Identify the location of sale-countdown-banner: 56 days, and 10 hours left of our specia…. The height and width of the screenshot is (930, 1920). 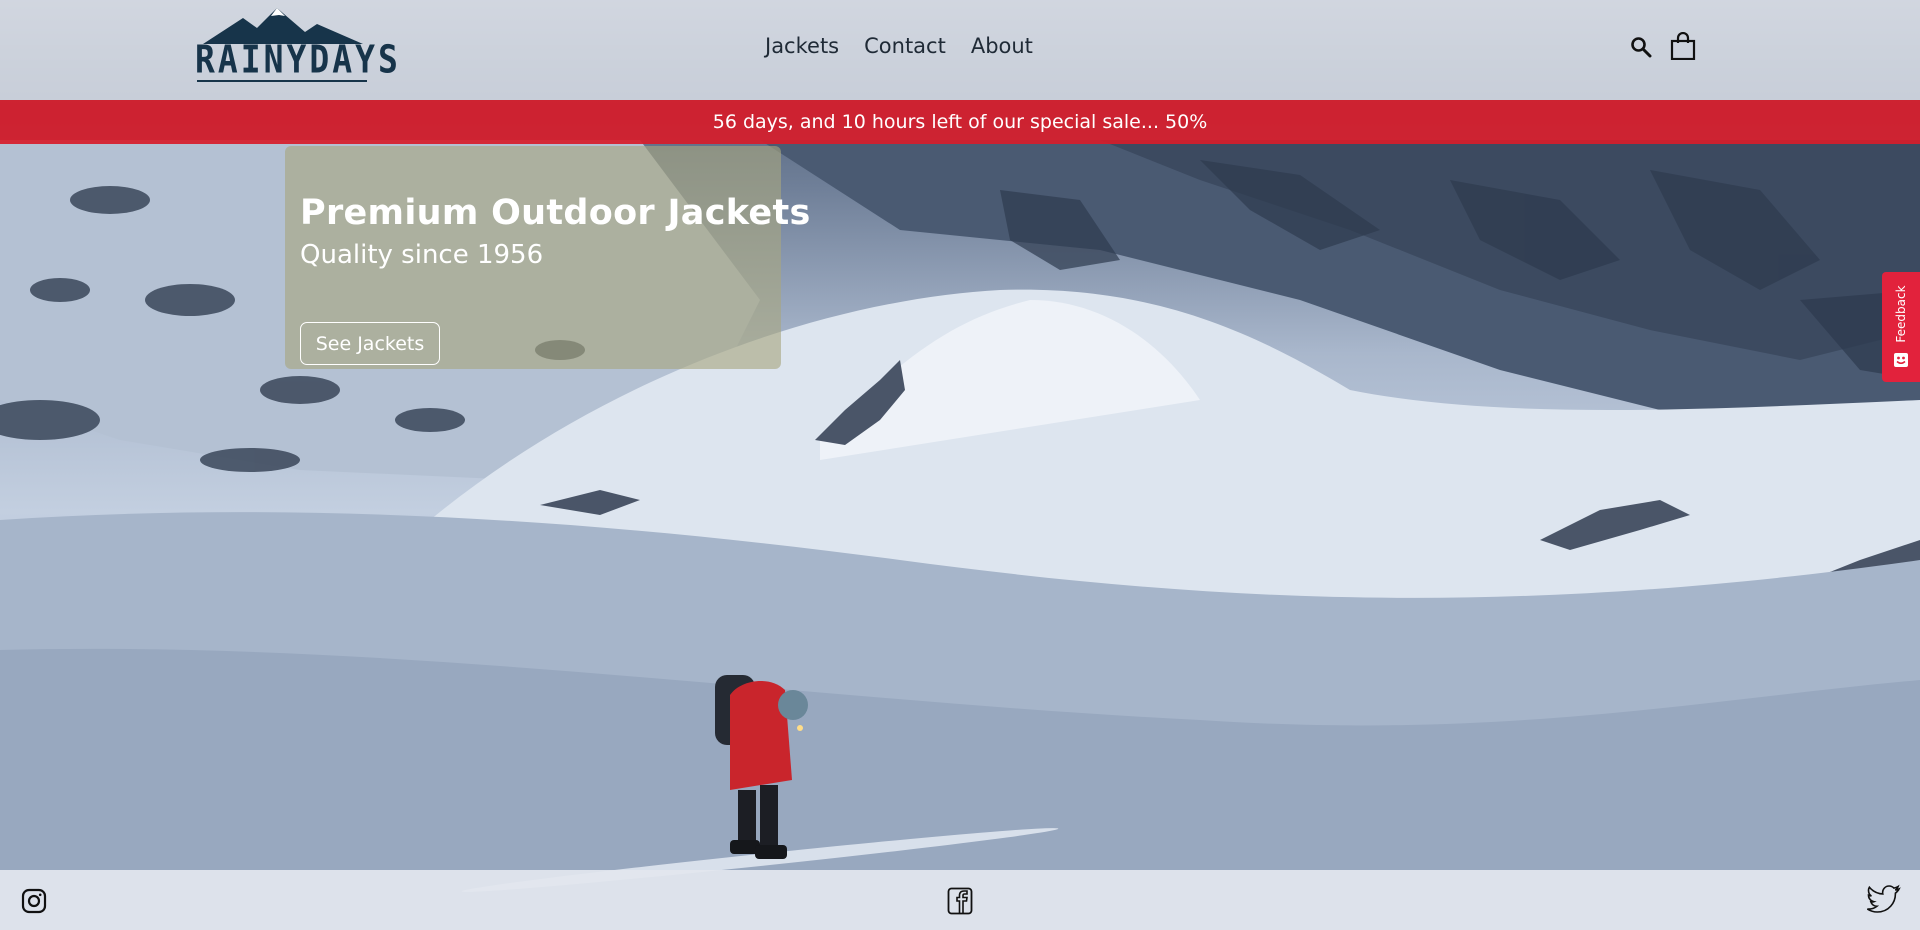
(960, 122).